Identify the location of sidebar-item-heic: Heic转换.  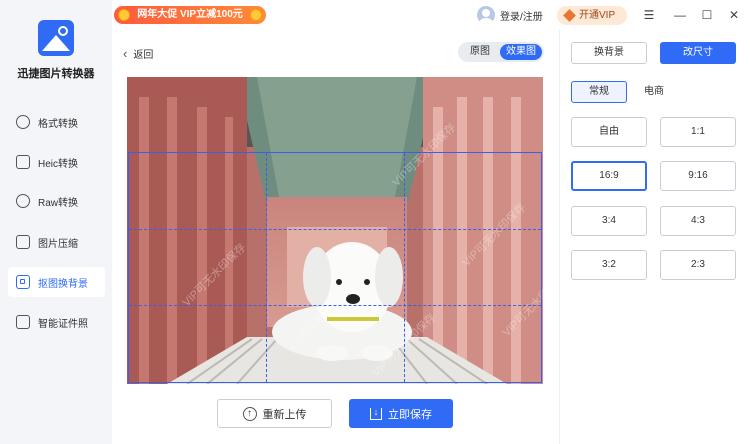
(56, 162).